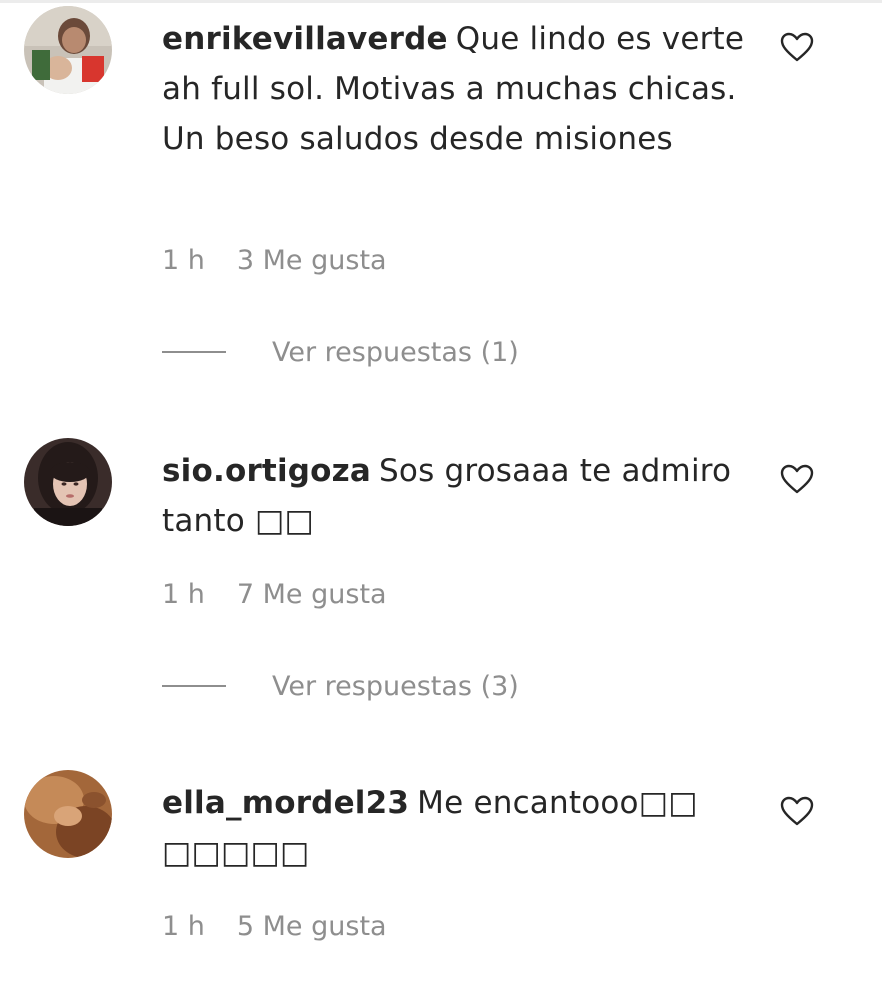 The height and width of the screenshot is (992, 882). I want to click on comment-like-count: 5 Me gusta, so click(312, 926).